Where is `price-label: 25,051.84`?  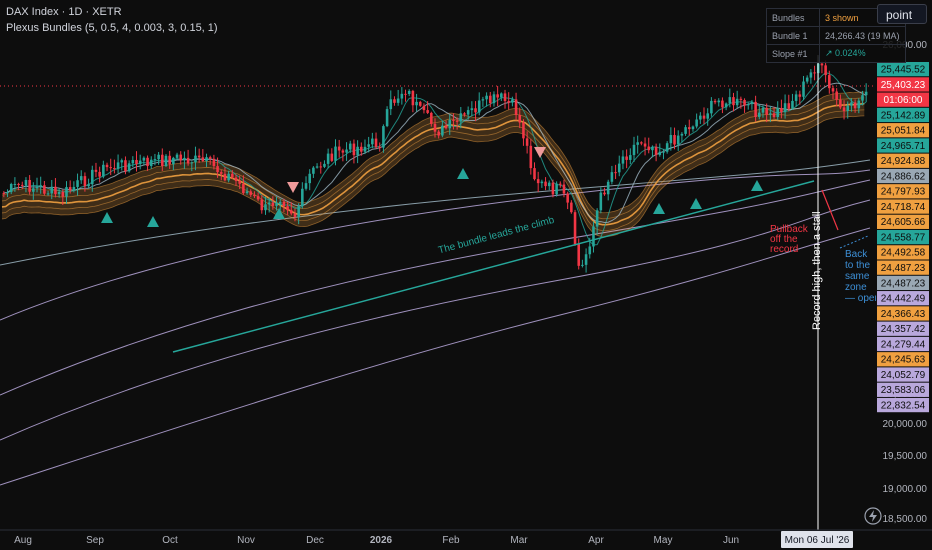
price-label: 25,051.84 is located at coordinates (903, 130).